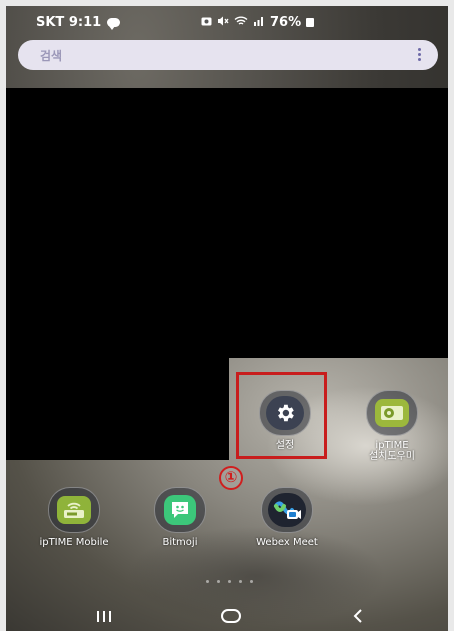 The height and width of the screenshot is (631, 454). Describe the element at coordinates (228, 55) in the screenshot. I see `search-bar: 검색` at that location.